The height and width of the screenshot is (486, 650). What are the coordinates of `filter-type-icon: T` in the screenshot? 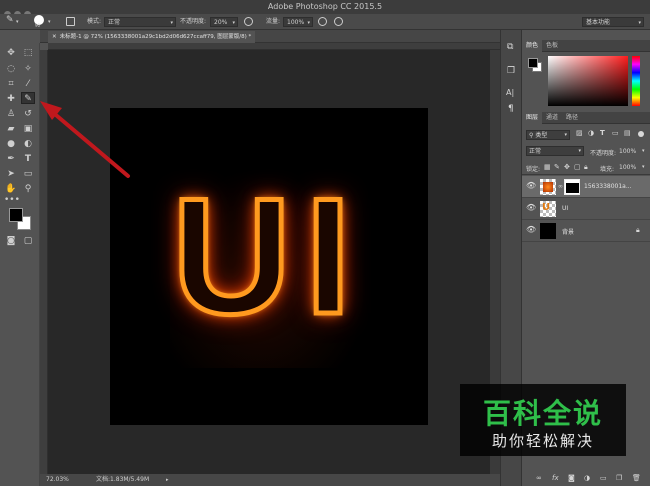 It's located at (602, 133).